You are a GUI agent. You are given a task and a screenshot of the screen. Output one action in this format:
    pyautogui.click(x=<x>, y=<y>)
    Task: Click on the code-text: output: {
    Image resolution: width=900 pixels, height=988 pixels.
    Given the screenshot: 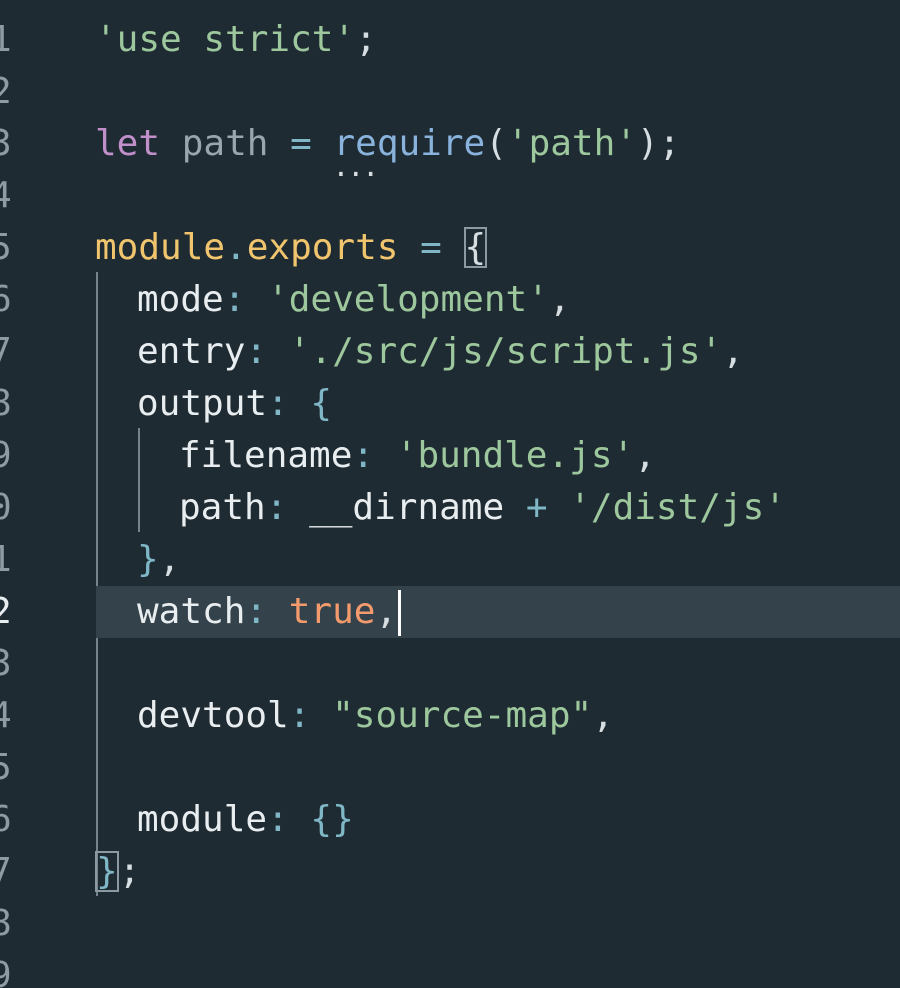 What is the action you would take?
    pyautogui.click(x=235, y=403)
    